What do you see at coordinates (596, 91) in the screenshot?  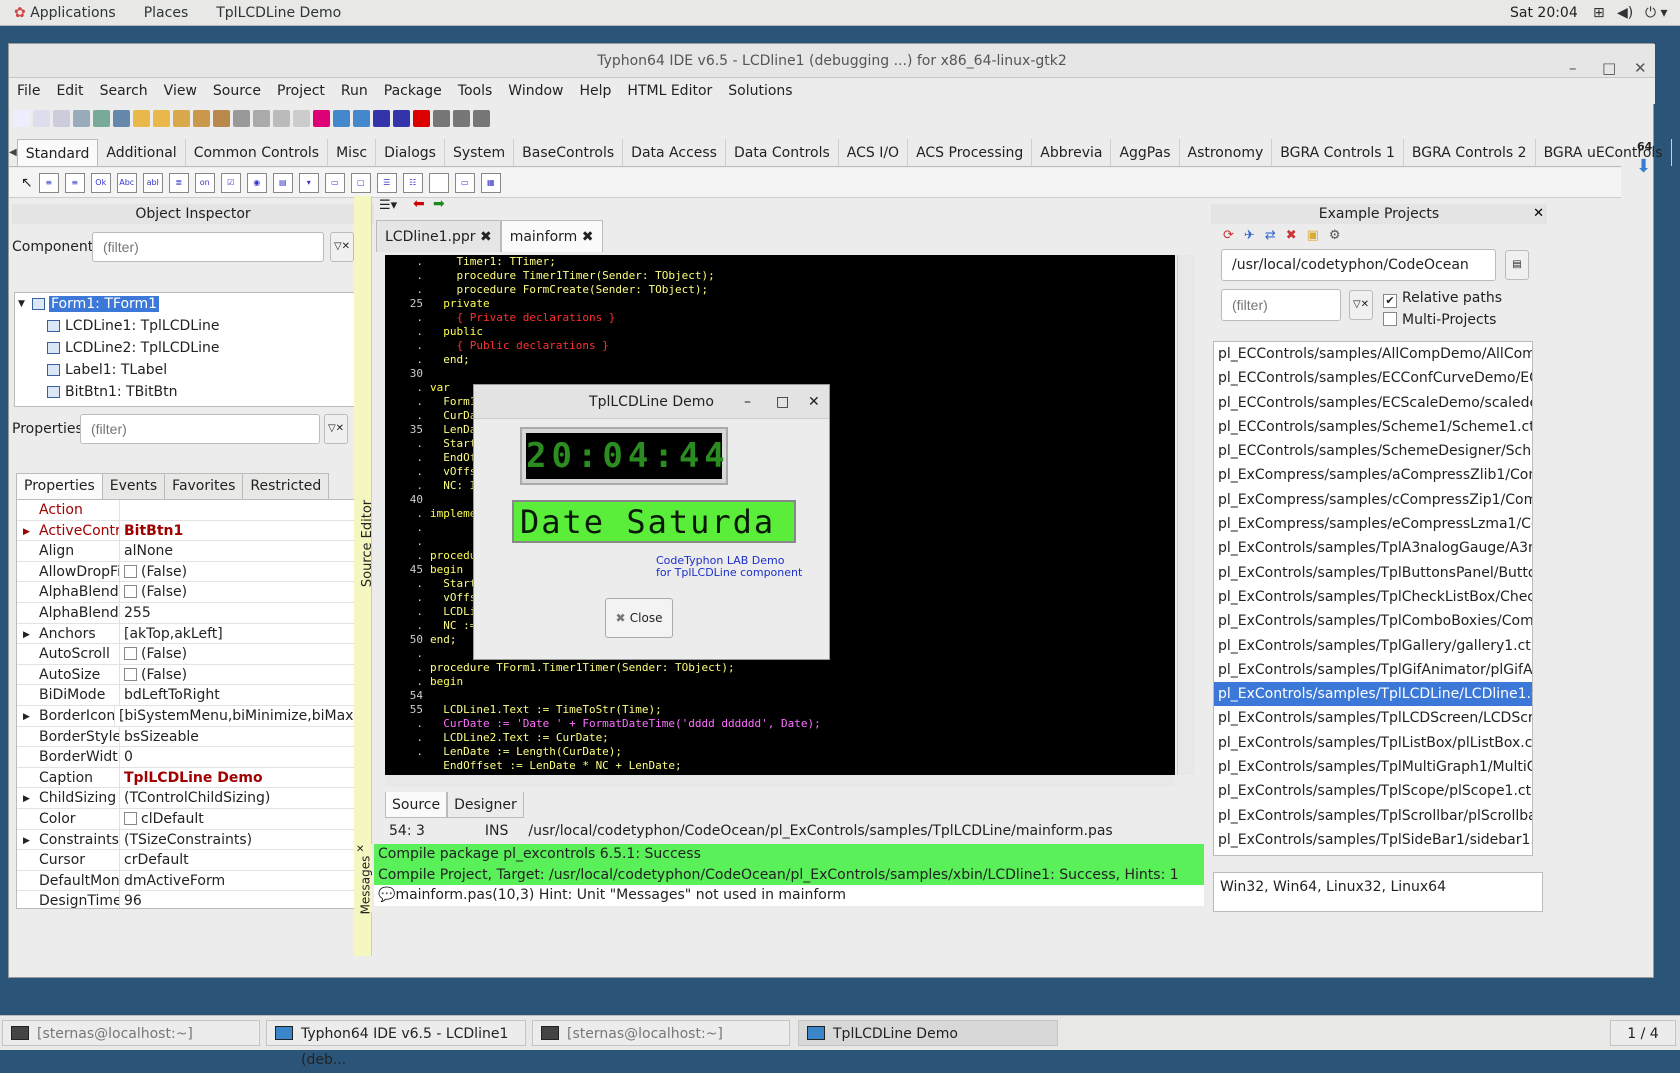 I see `menu-help: Help` at bounding box center [596, 91].